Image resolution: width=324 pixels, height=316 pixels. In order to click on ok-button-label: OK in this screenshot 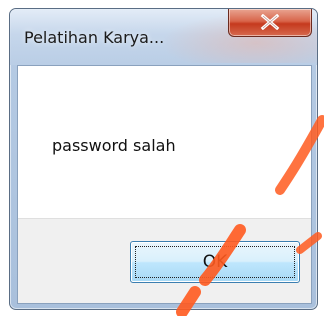, I will do `click(215, 262)`.